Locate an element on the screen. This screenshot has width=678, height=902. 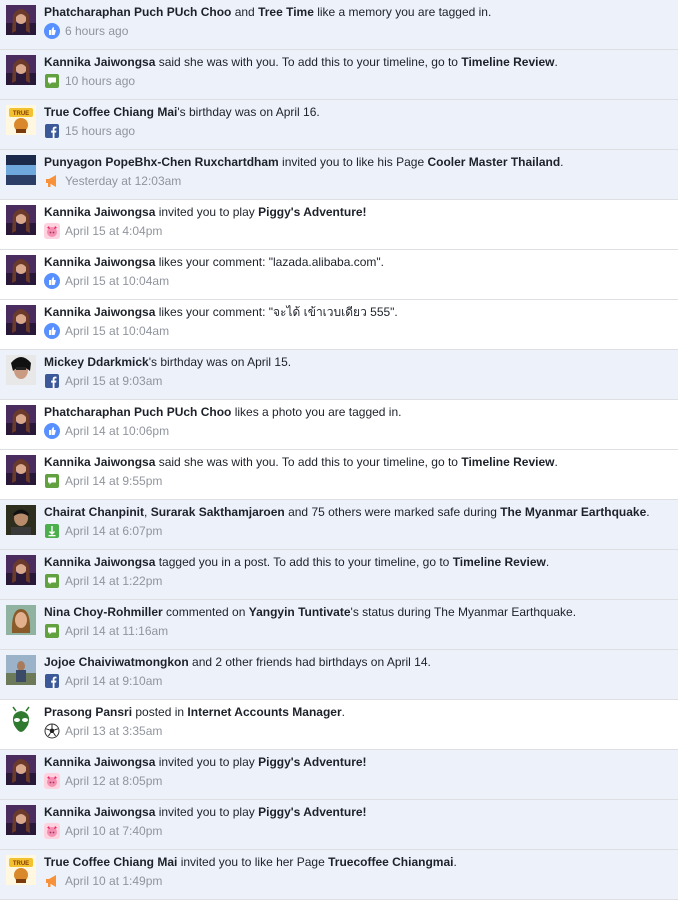
entity-link: Jojoe Chaiviwatmongkon is located at coordinates (116, 662).